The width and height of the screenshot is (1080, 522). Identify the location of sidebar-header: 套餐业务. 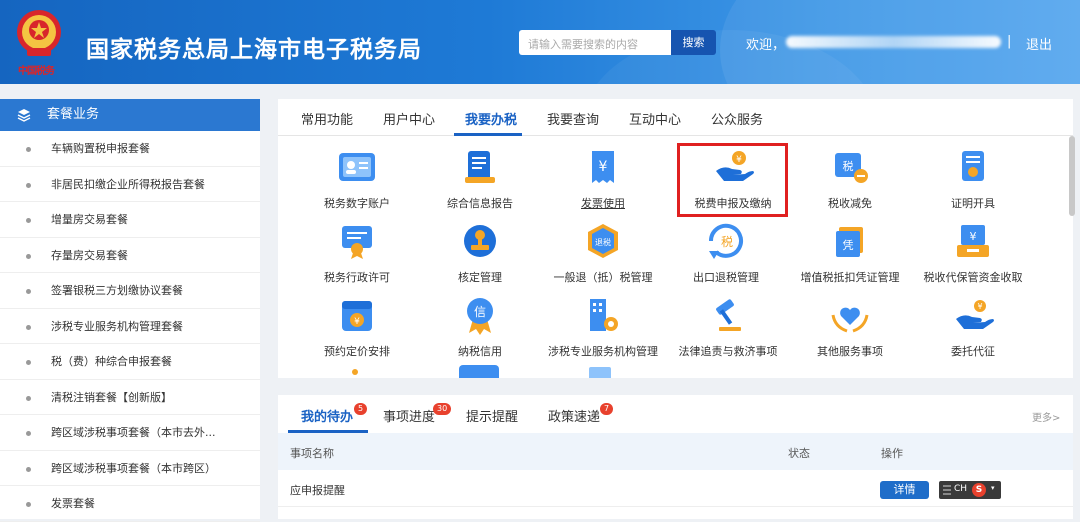
(130, 115).